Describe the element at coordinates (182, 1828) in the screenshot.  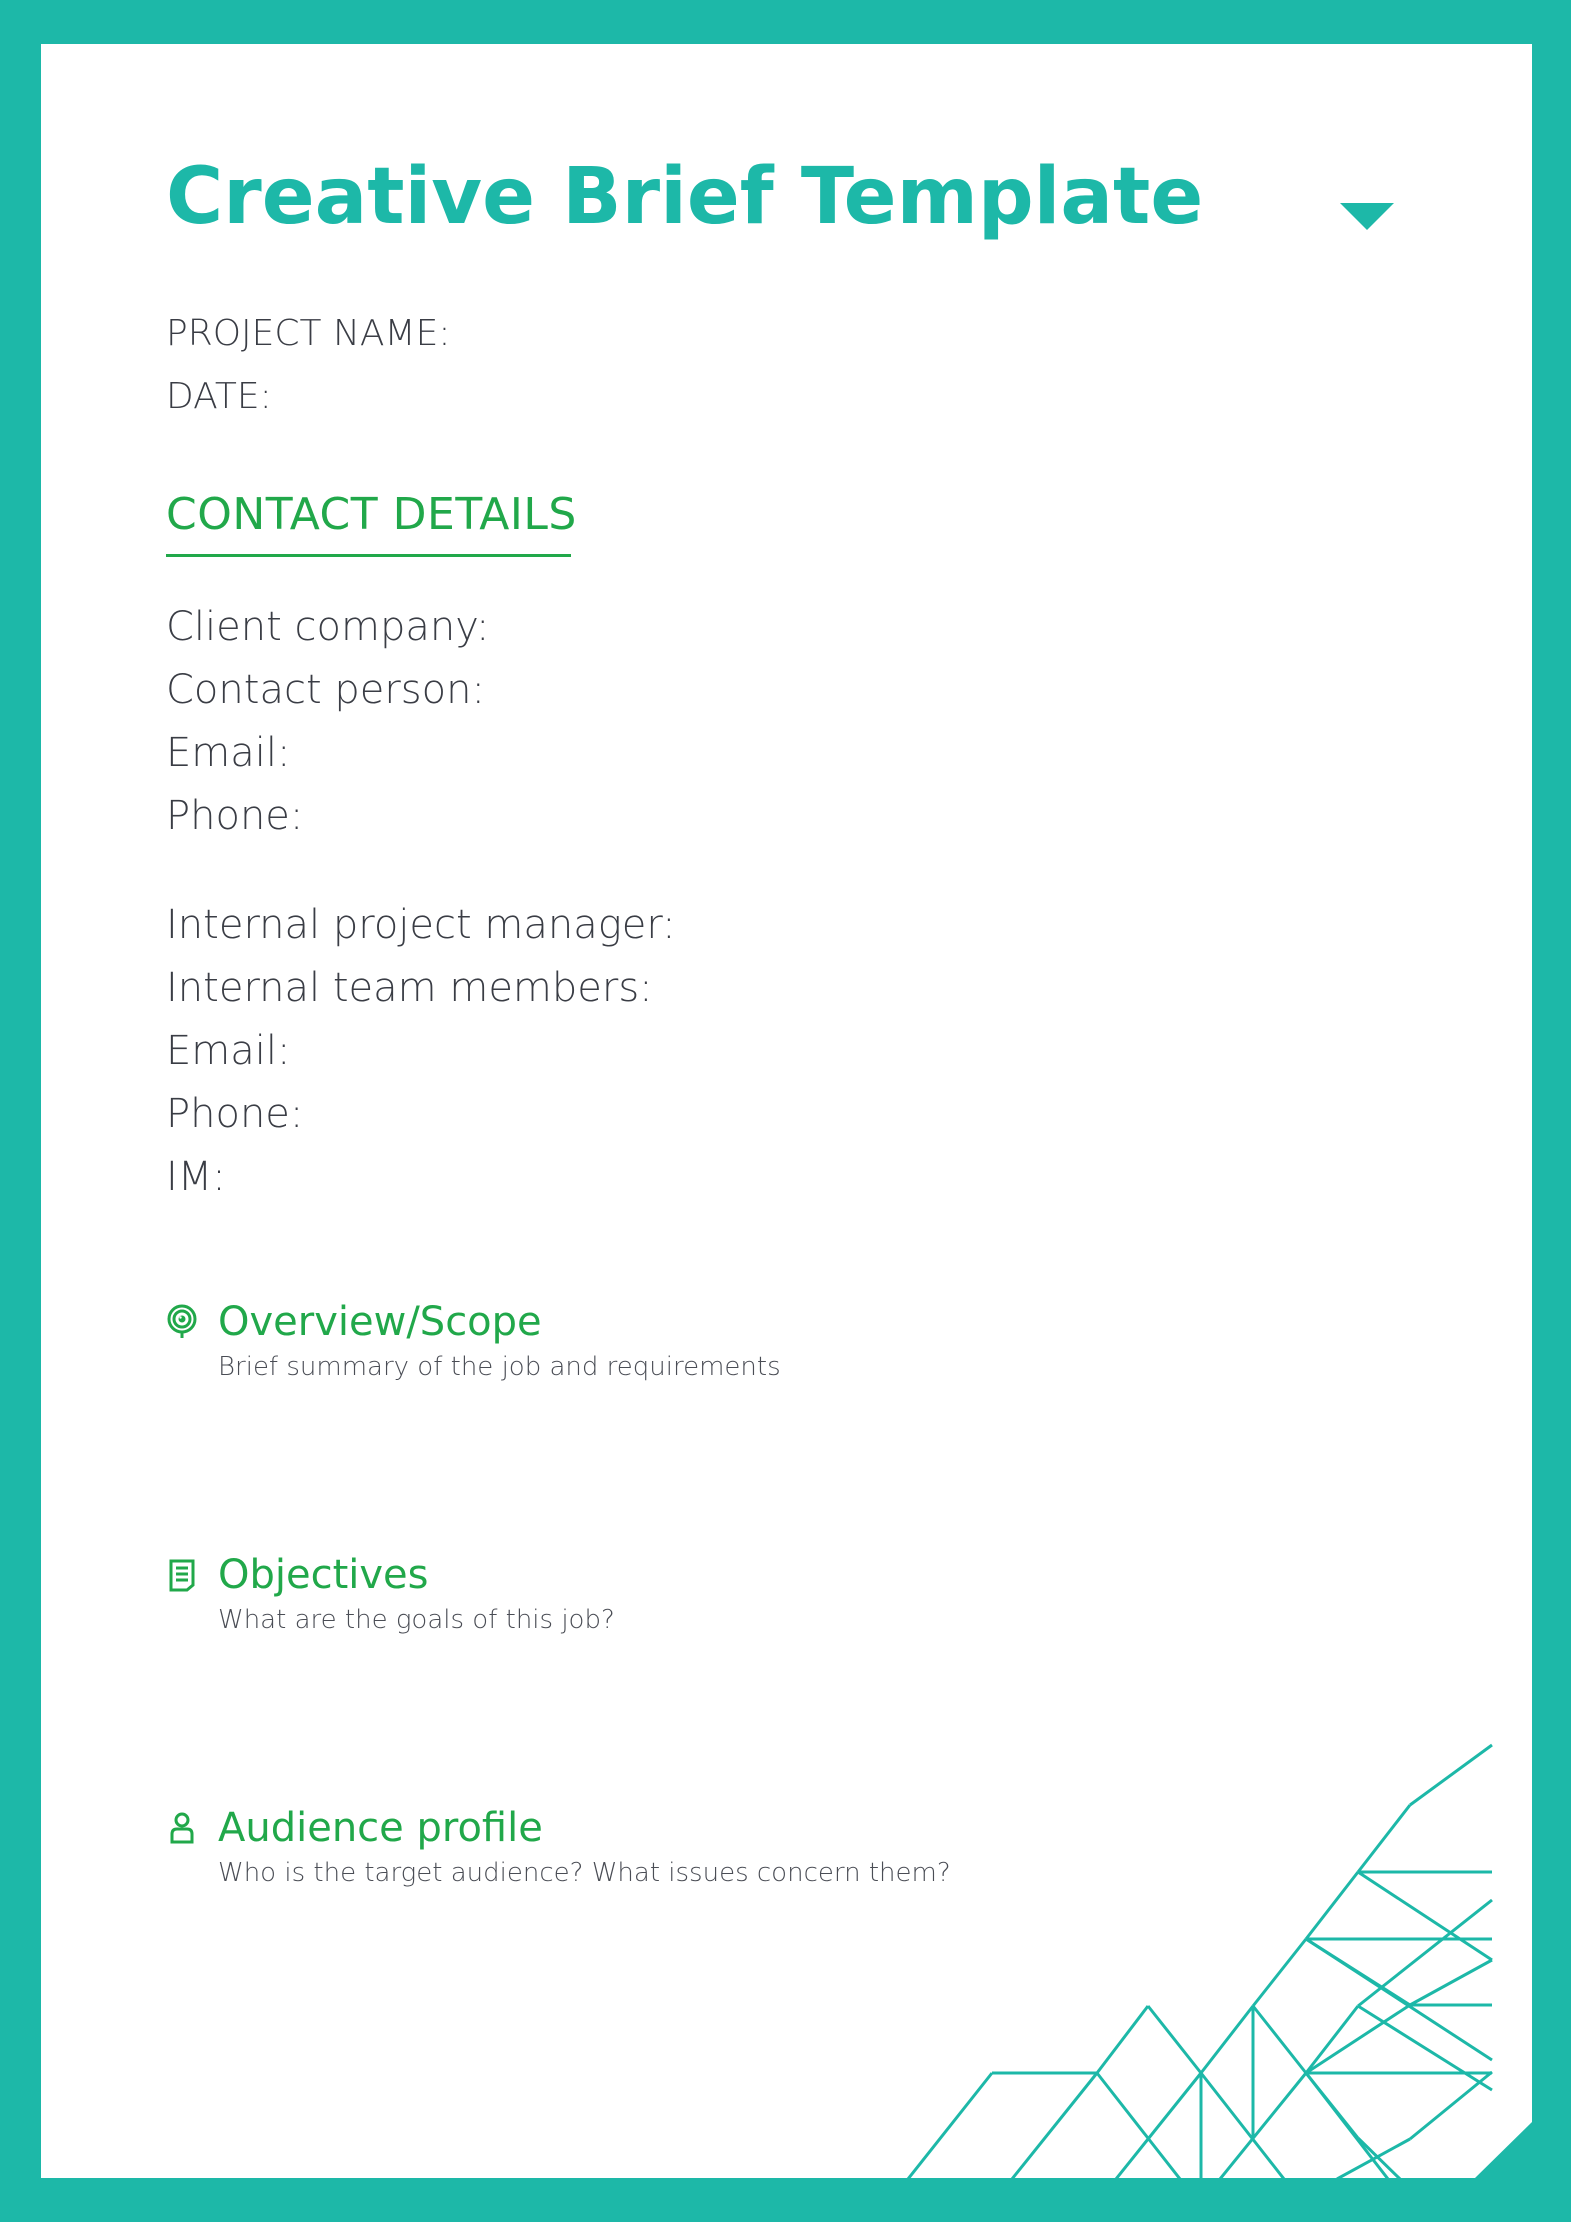
I see `person-icon` at that location.